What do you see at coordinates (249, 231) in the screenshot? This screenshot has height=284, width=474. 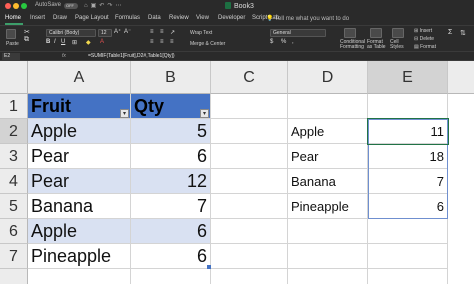 I see `cell-c6` at bounding box center [249, 231].